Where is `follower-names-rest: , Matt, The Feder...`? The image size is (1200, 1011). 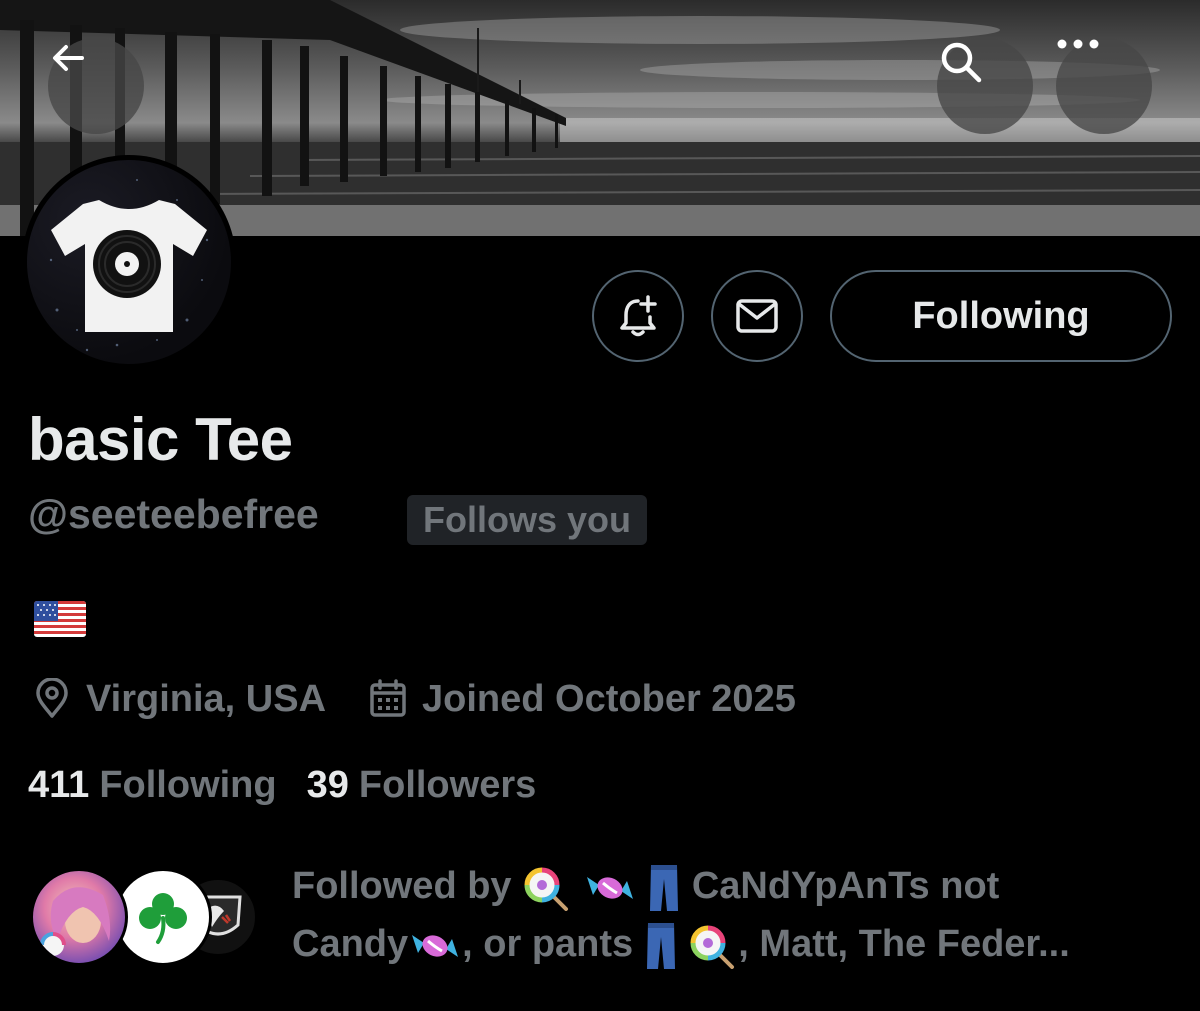 follower-names-rest: , Matt, The Feder... is located at coordinates (904, 944).